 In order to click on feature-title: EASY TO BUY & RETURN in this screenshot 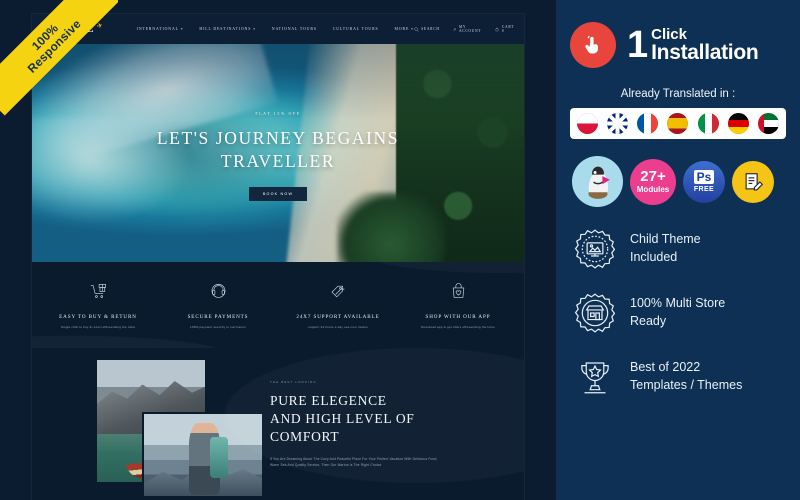, I will do `click(98, 317)`.